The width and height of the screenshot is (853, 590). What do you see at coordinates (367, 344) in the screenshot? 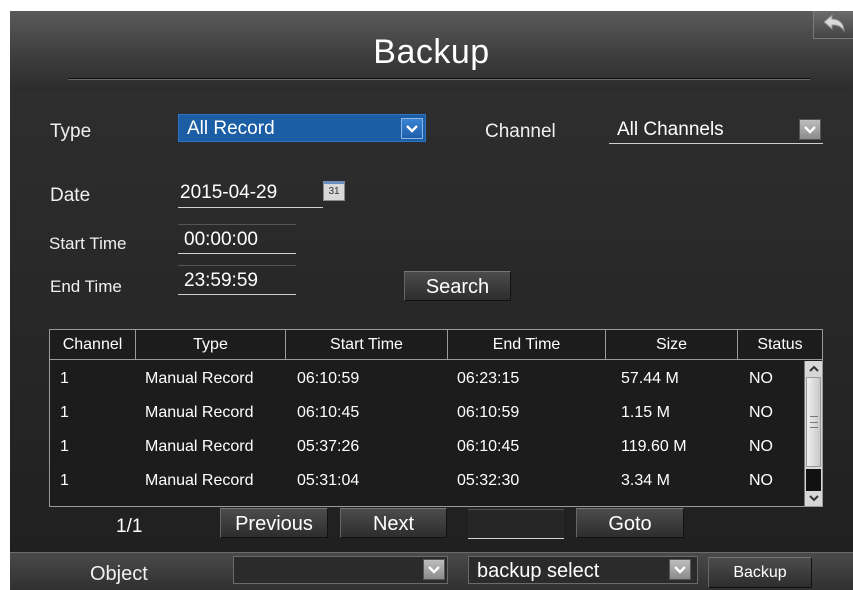
I see `column-header-start-time: Start Time` at bounding box center [367, 344].